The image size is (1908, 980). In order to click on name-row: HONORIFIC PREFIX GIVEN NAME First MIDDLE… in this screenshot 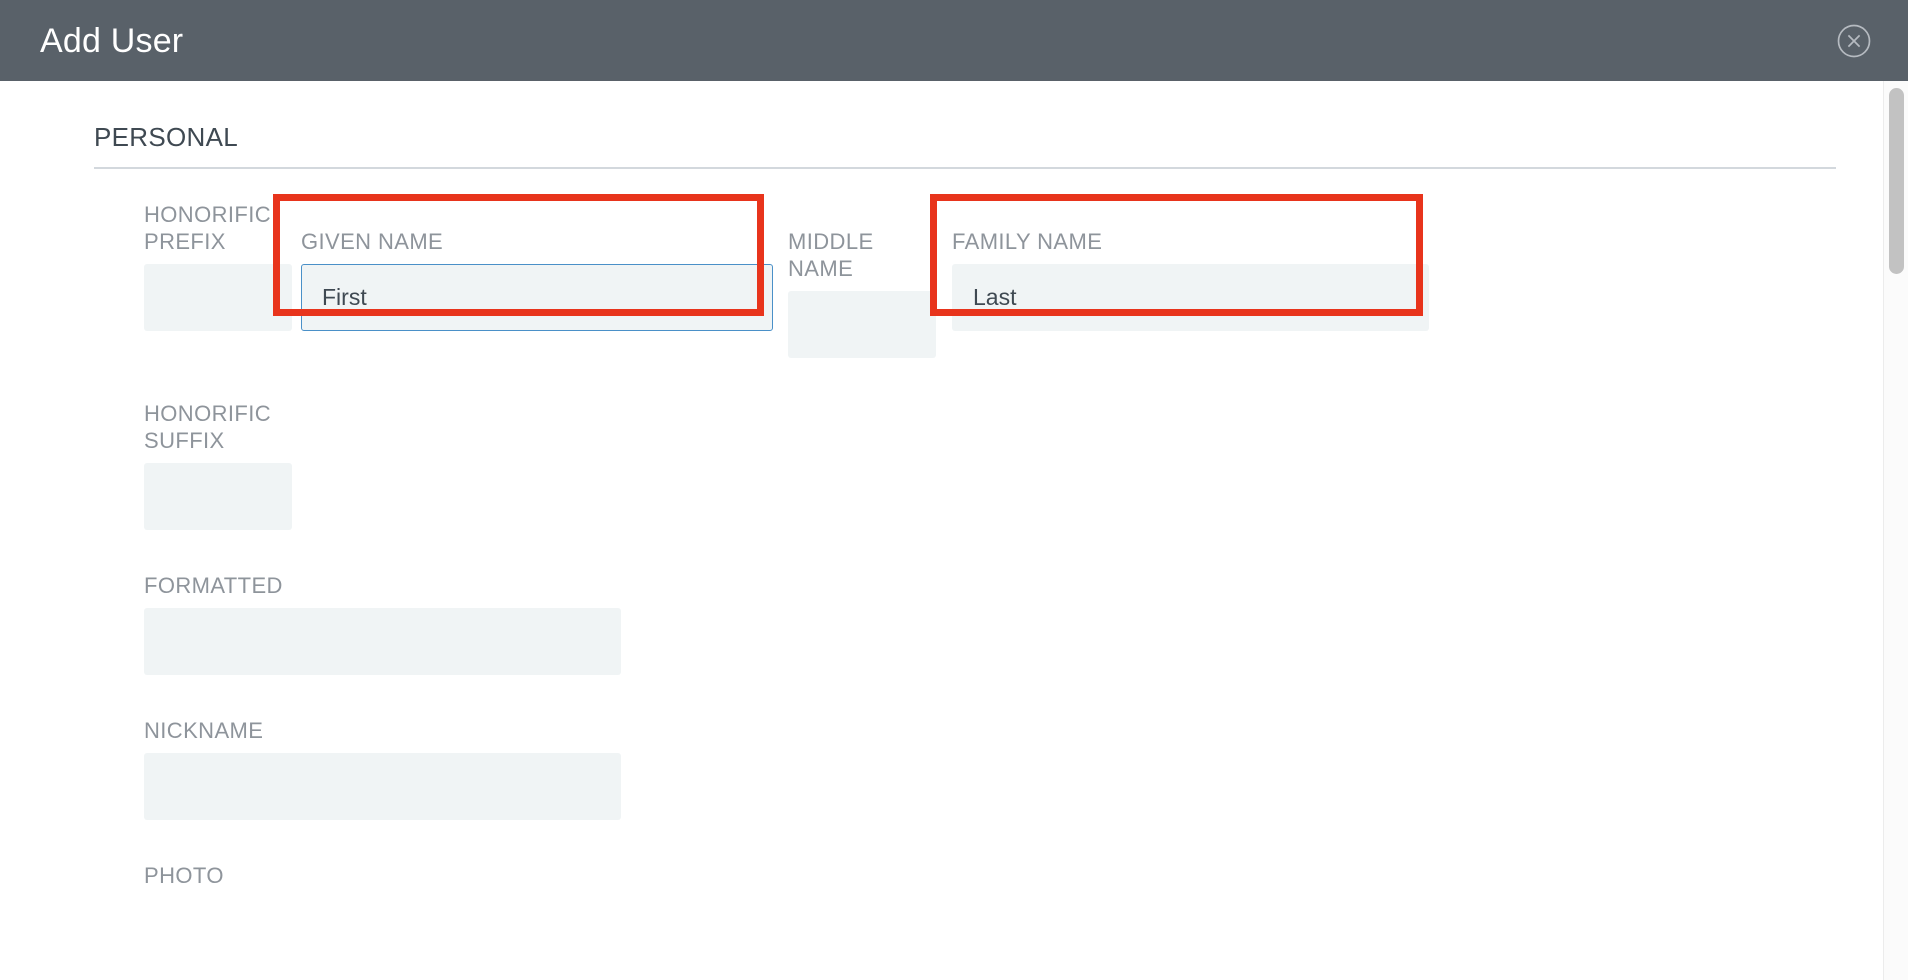, I will do `click(1026, 279)`.